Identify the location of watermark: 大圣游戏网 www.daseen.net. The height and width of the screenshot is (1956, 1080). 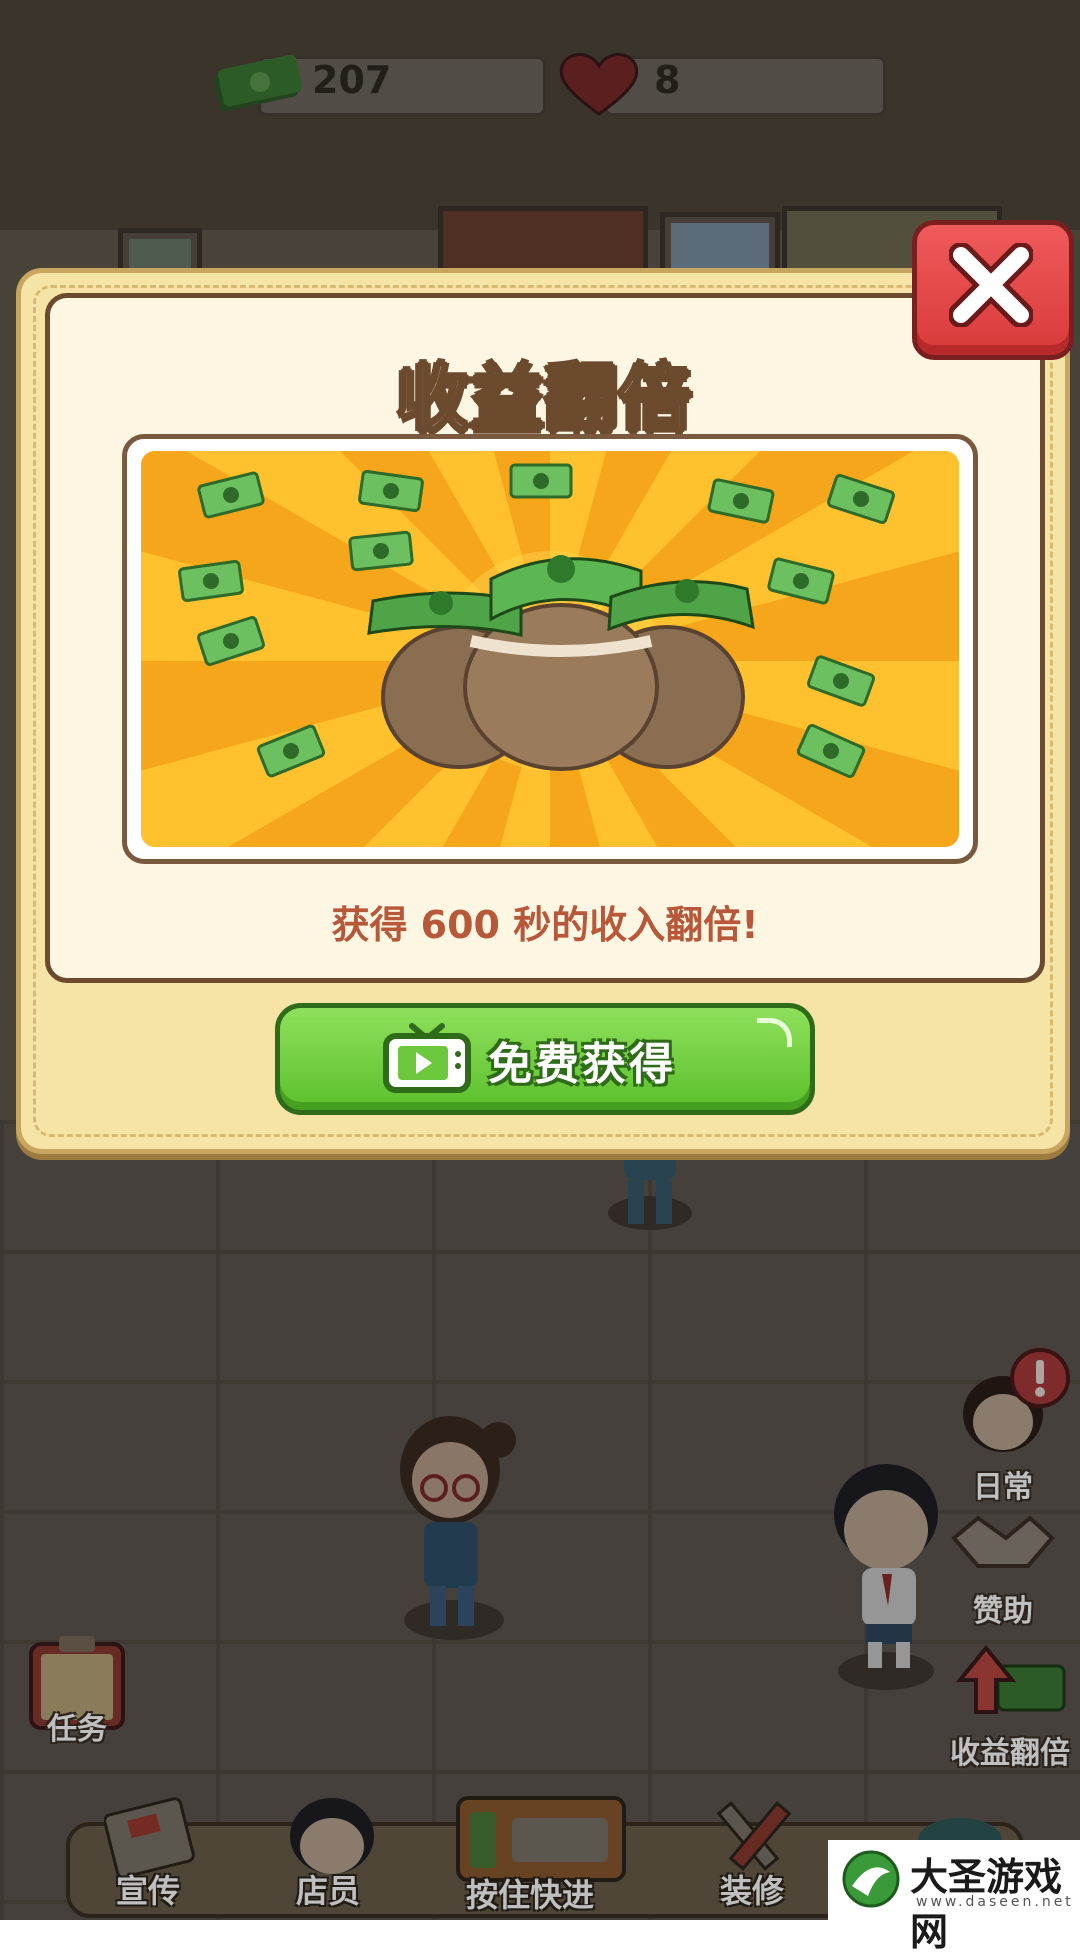
(954, 1897).